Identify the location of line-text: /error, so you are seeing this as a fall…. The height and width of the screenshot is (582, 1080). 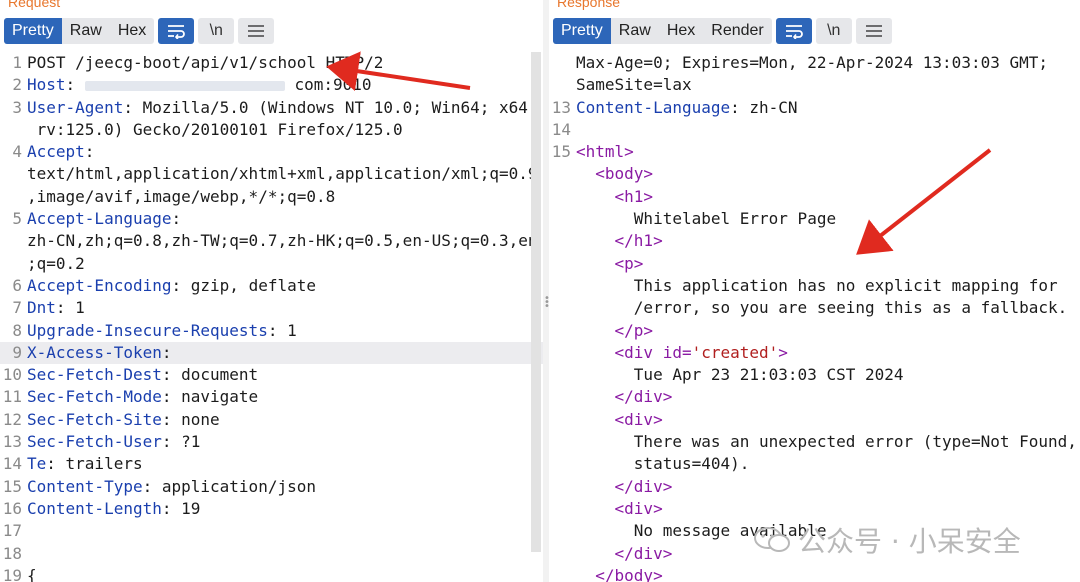
(821, 308).